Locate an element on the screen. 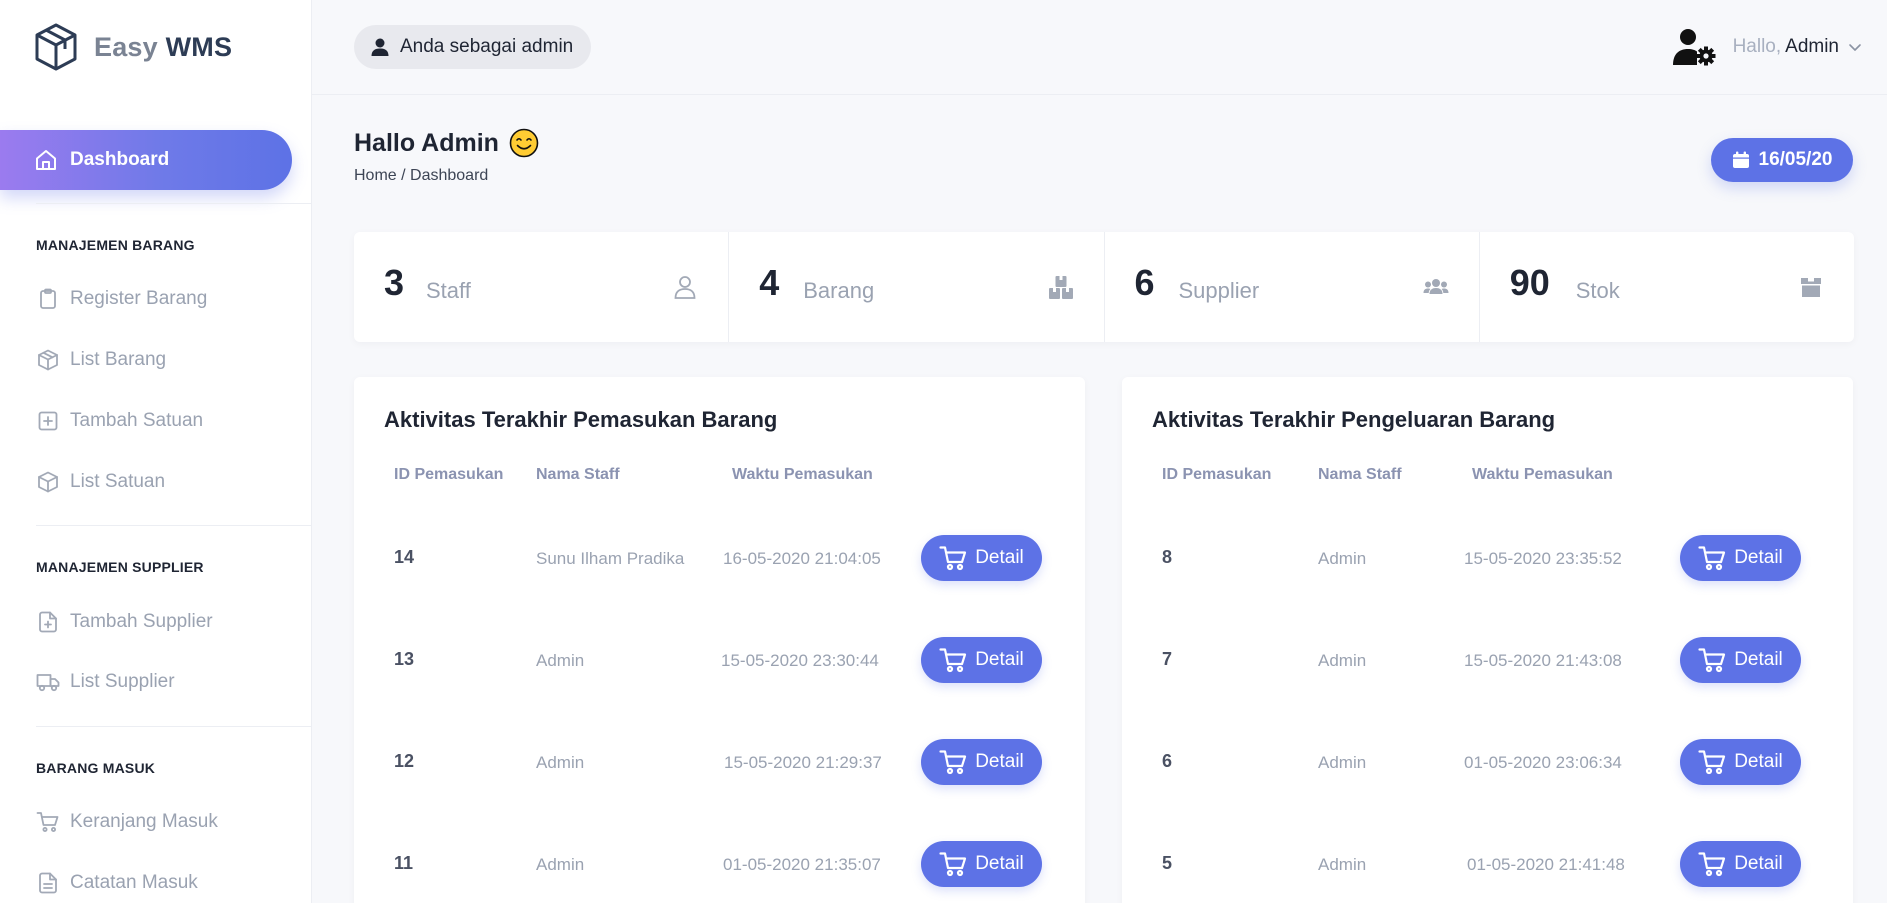 The height and width of the screenshot is (903, 1887). archive-icon is located at coordinates (1811, 287).